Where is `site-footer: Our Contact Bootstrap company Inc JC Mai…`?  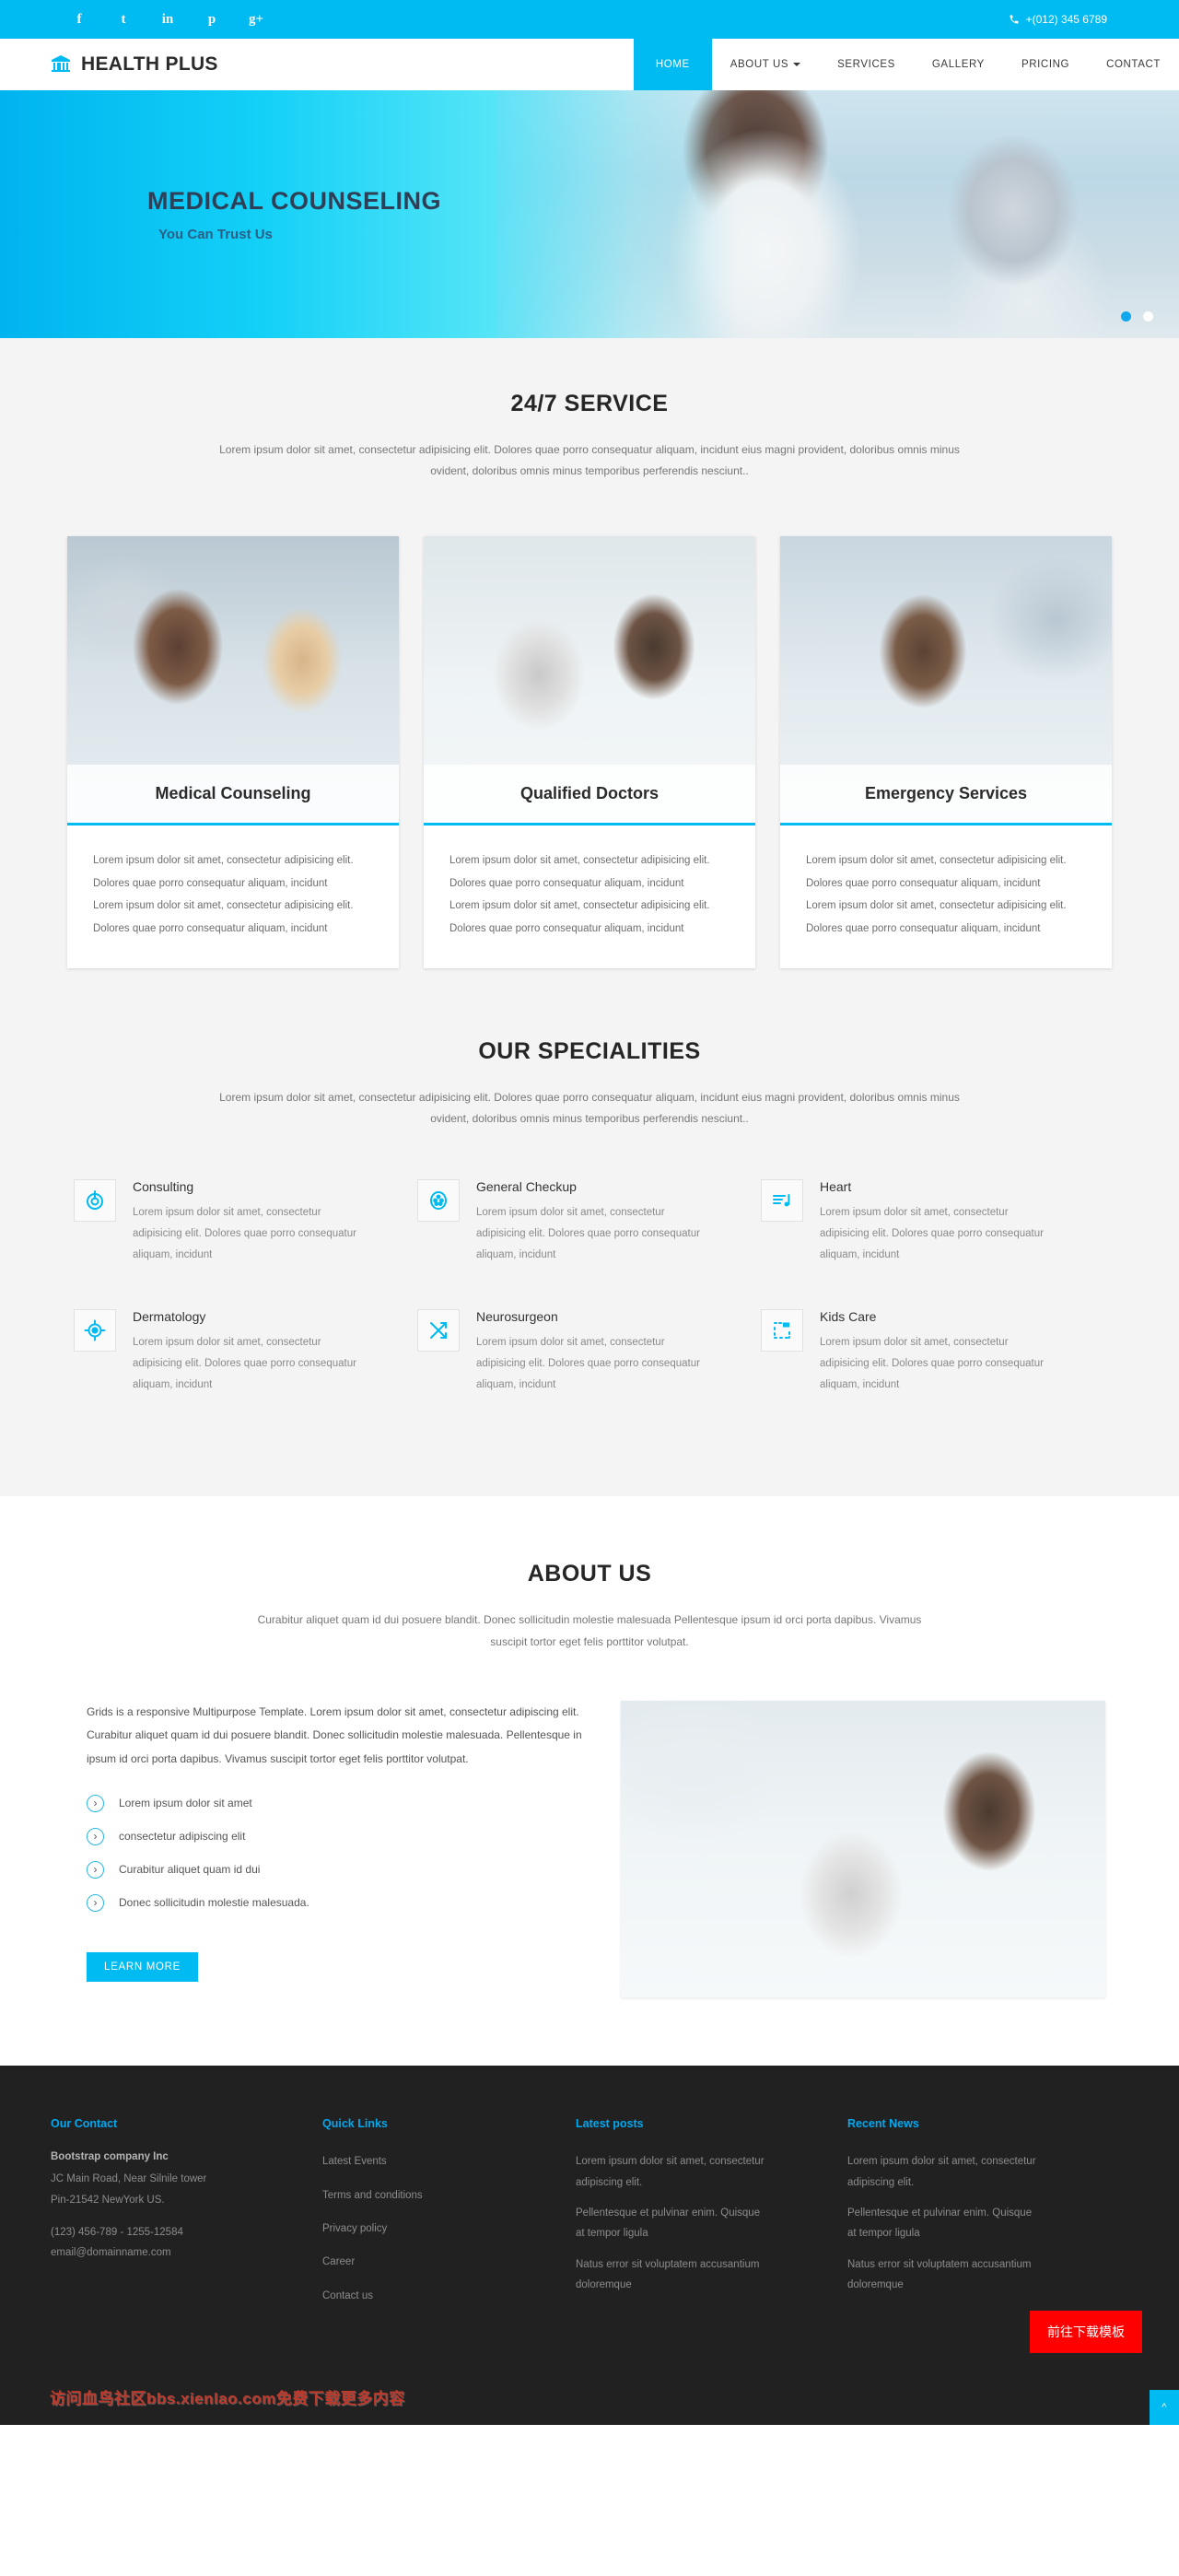
site-footer: Our Contact Bootstrap company Inc JC Mai… is located at coordinates (589, 2246).